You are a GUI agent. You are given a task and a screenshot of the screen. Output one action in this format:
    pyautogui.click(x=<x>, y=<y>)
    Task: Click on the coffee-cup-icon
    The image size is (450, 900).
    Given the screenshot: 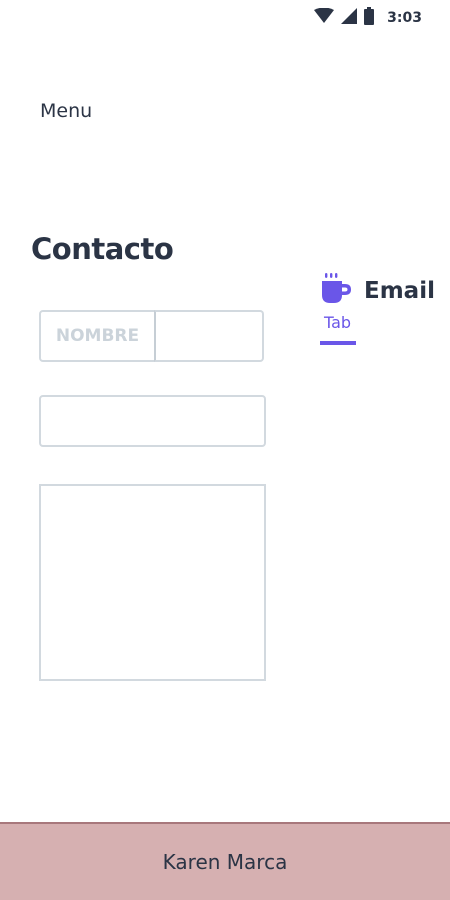 What is the action you would take?
    pyautogui.click(x=337, y=290)
    